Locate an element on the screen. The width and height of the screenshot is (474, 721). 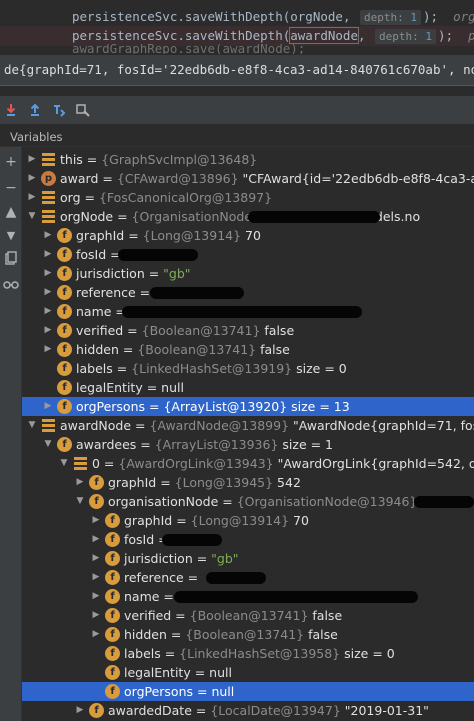
add-watch-icon: + is located at coordinates (11, 162).